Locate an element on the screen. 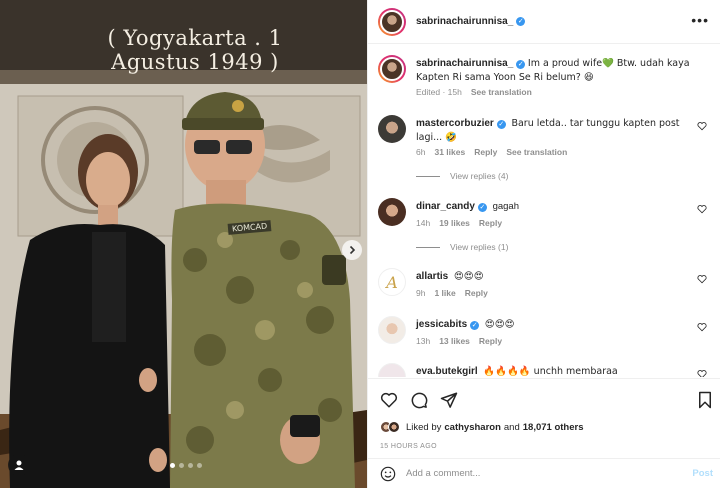  liked-by-prefix: Liked by is located at coordinates (424, 427).